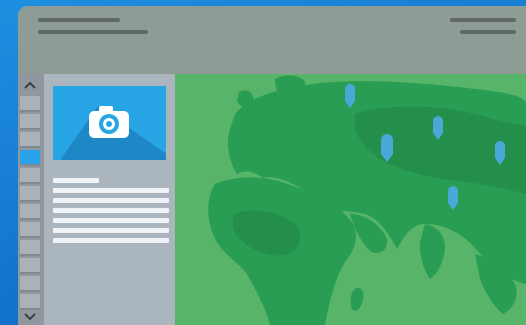 Image resolution: width=526 pixels, height=325 pixels. What do you see at coordinates (30, 86) in the screenshot?
I see `chevron-up-icon` at bounding box center [30, 86].